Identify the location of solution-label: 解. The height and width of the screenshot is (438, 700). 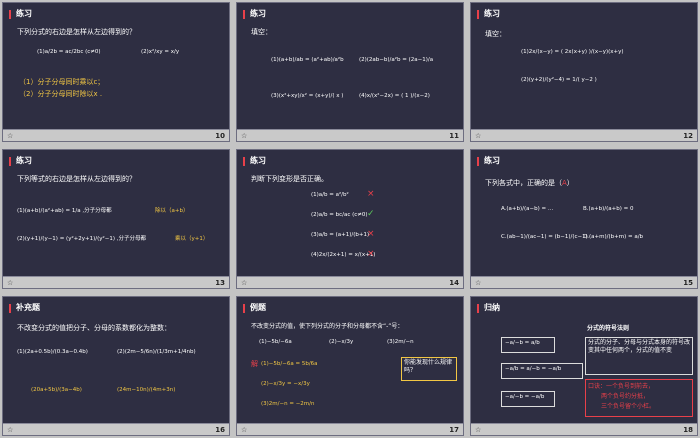
(254, 364).